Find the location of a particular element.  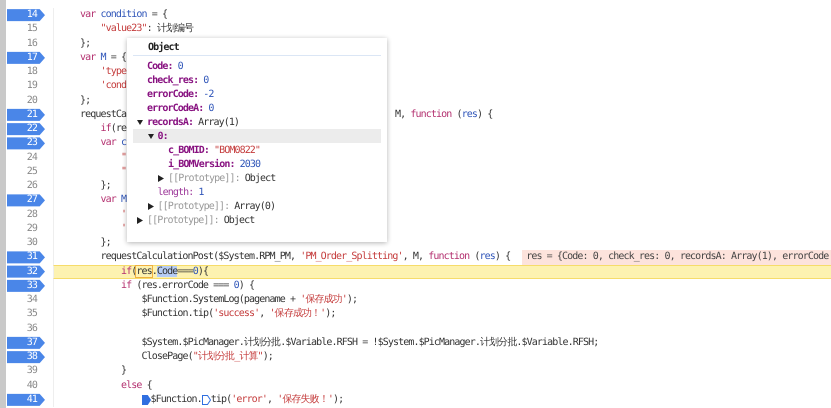

property-text: 0: is located at coordinates (163, 136).